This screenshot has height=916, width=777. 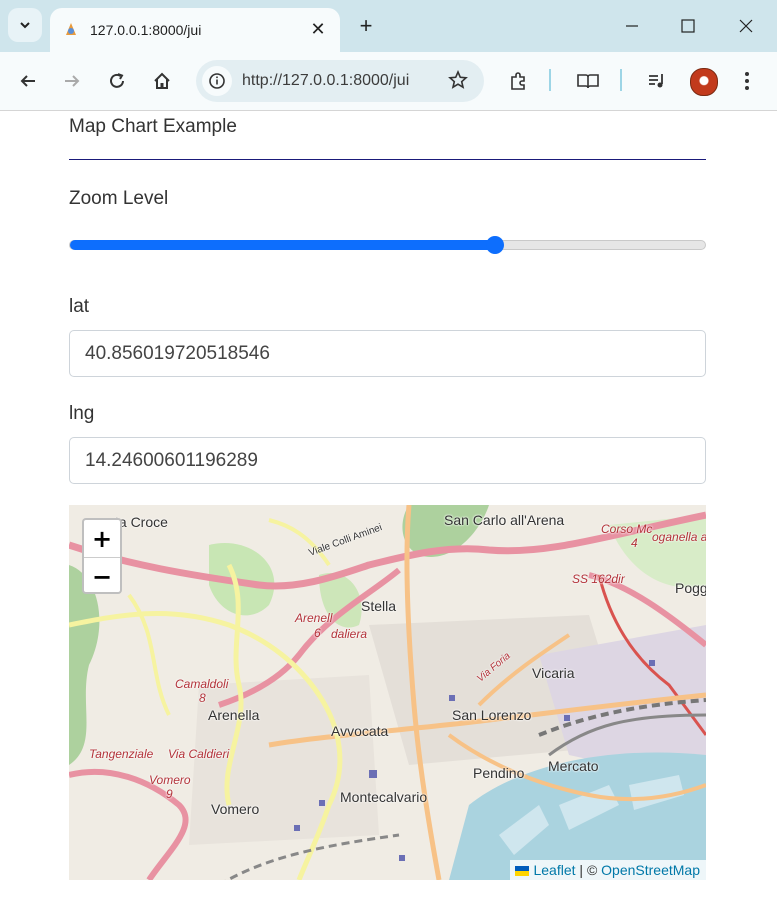 I want to click on map-place-label: Arenell, so click(x=314, y=618).